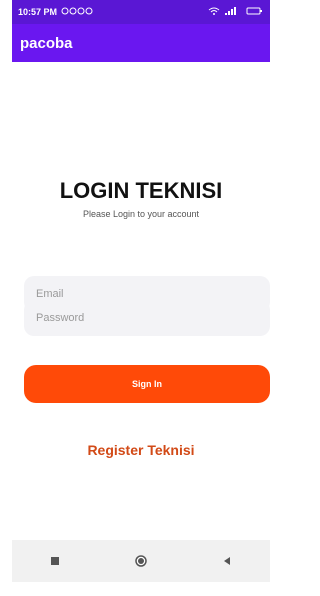 Image resolution: width=320 pixels, height=596 pixels. I want to click on status-time: 10:57 PM, so click(38, 12).